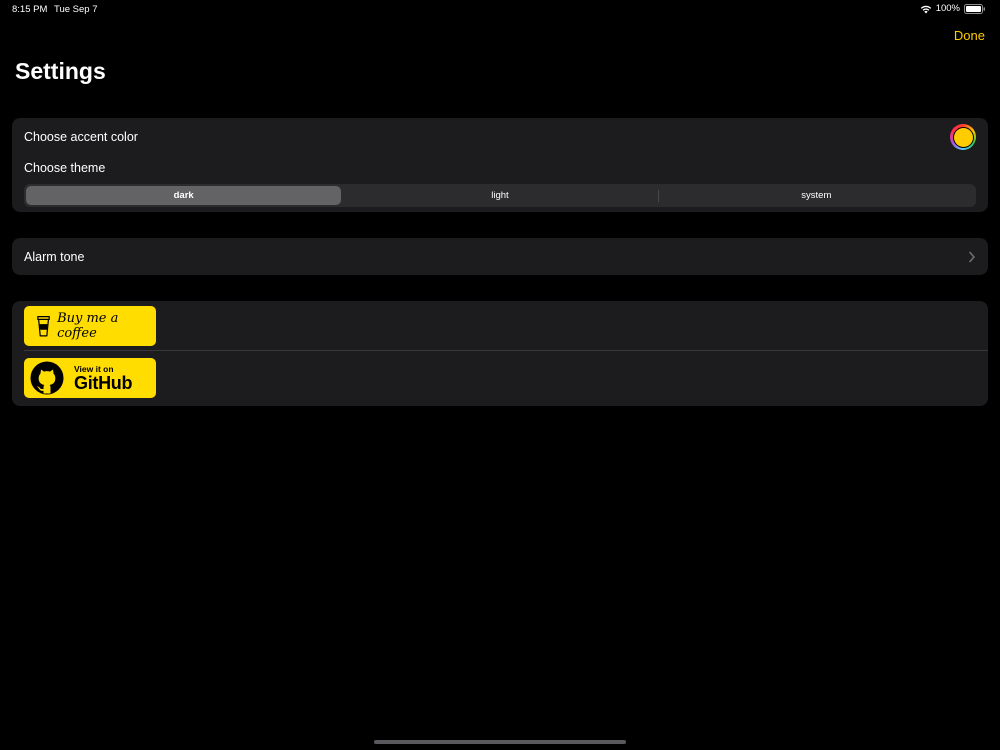 This screenshot has height=750, width=1000. I want to click on battery-icon, so click(974, 8).